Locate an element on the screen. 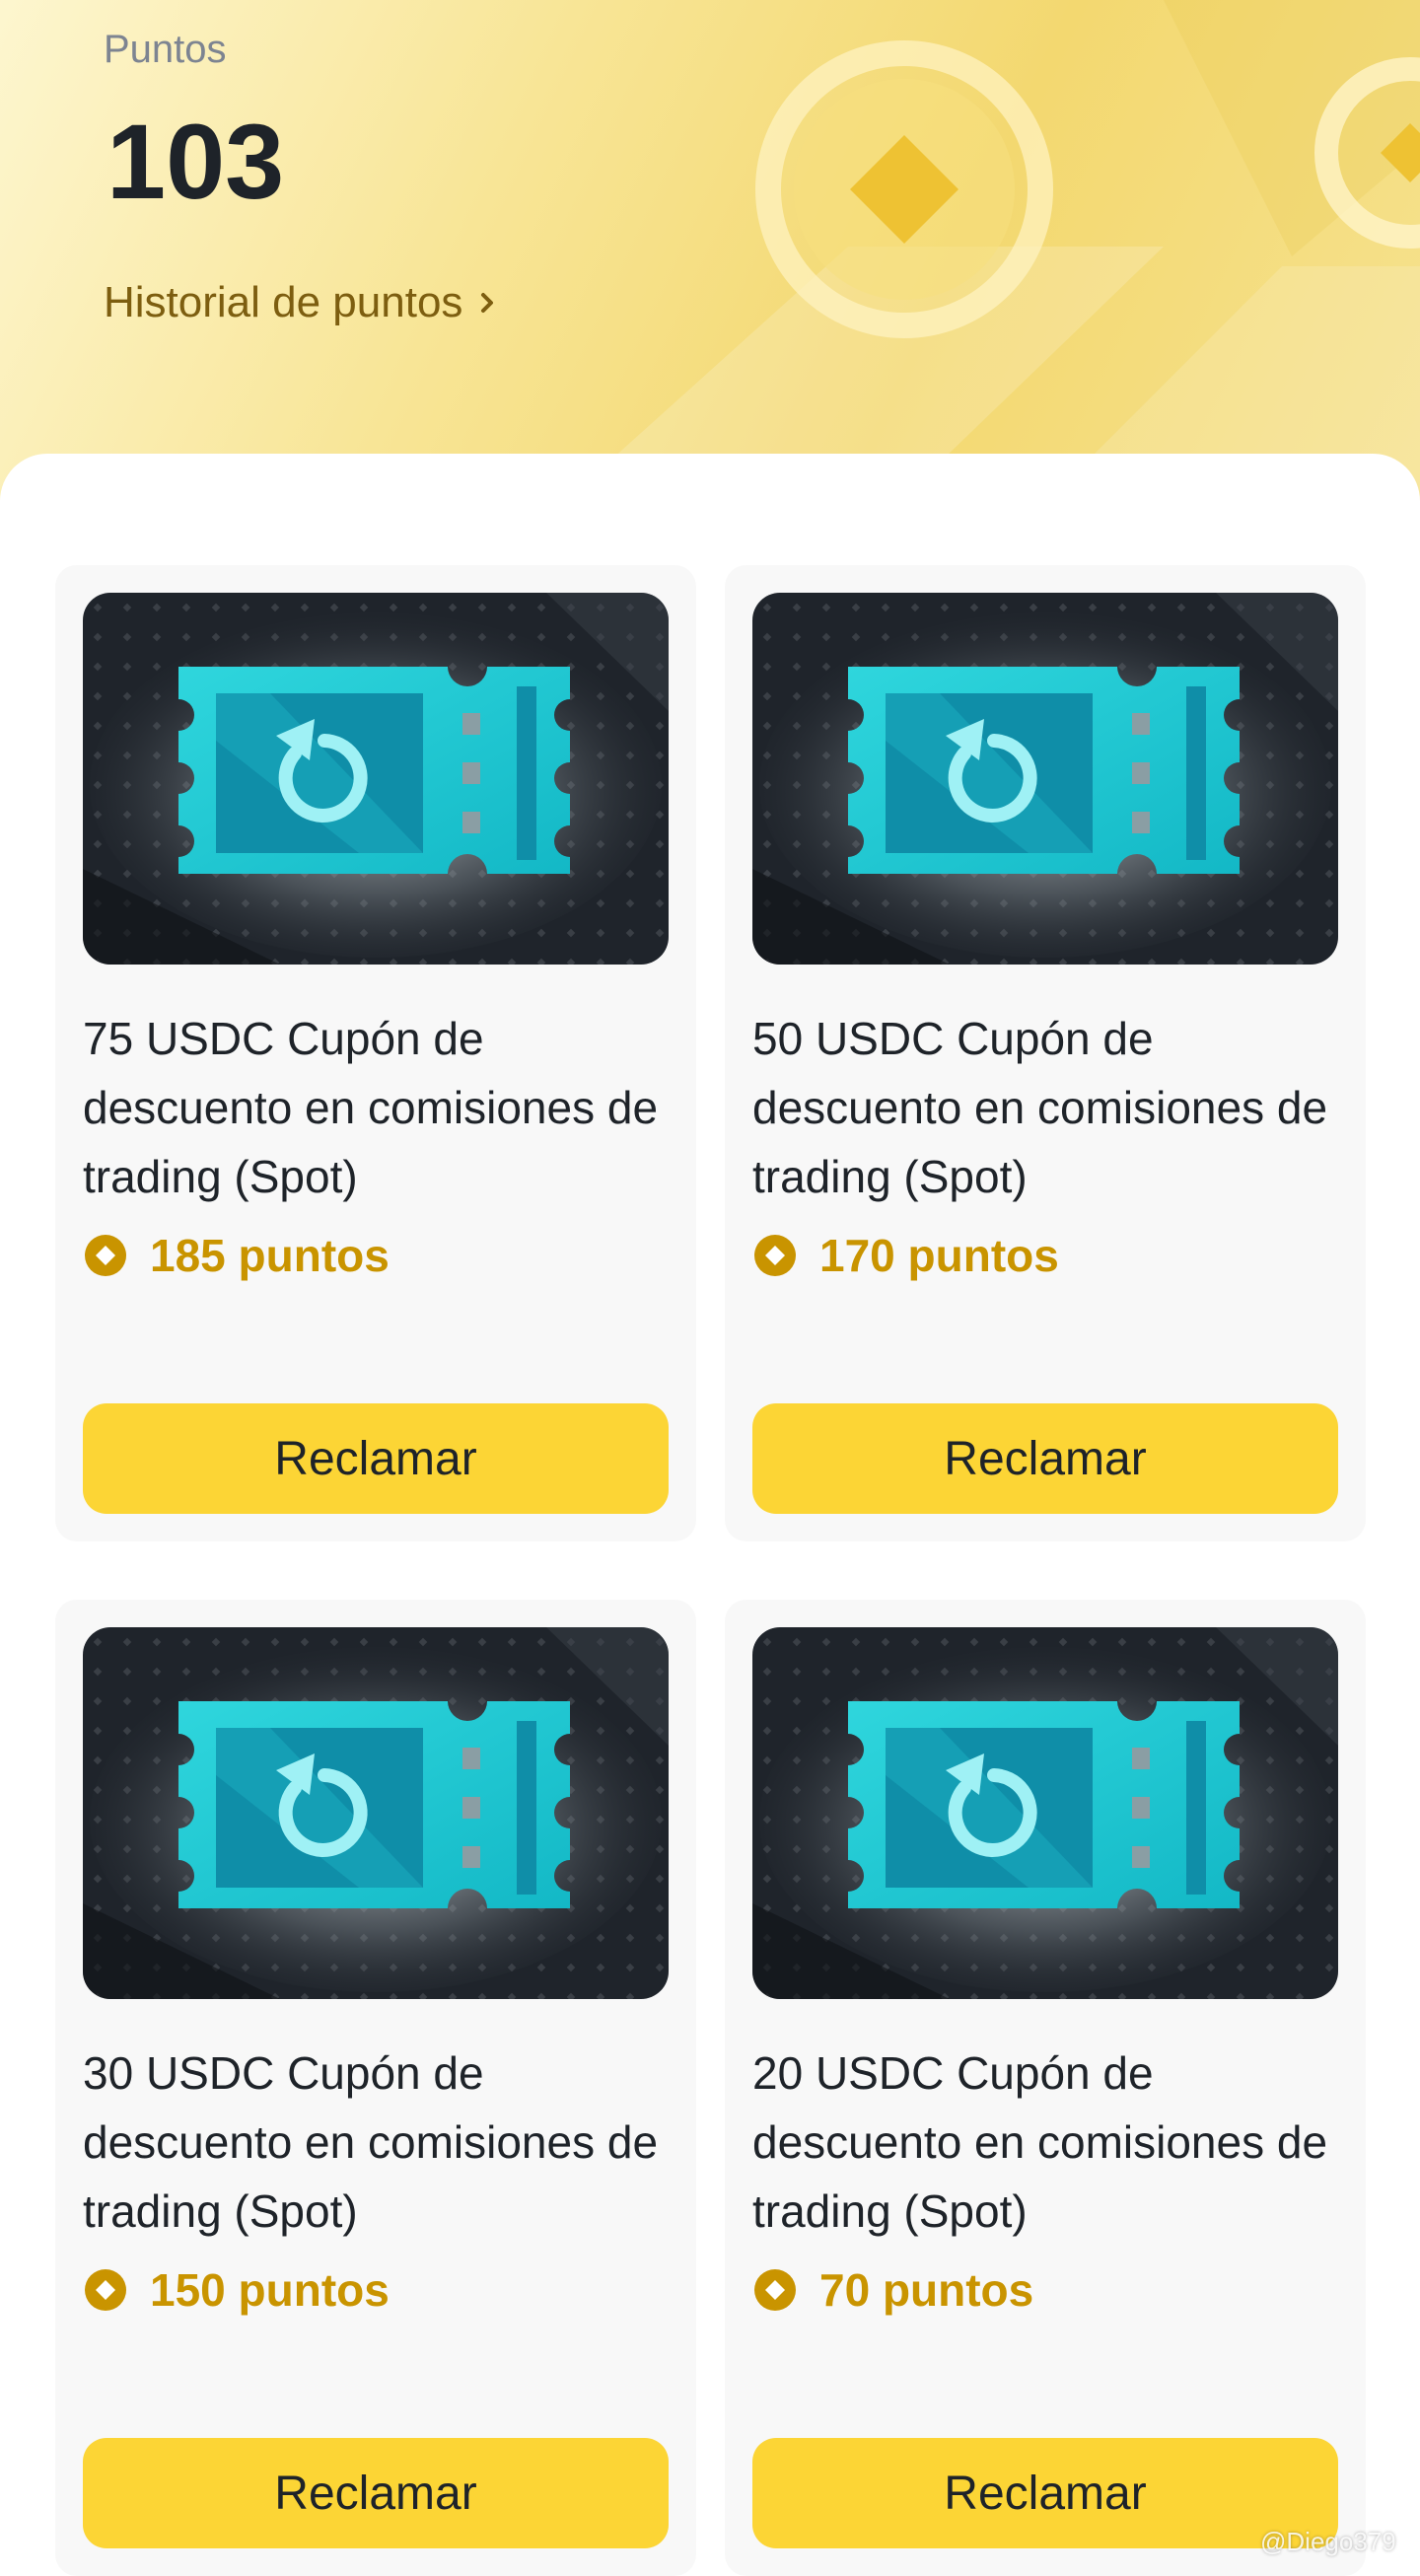 This screenshot has width=1420, height=2576. chevron-right-icon is located at coordinates (487, 303).